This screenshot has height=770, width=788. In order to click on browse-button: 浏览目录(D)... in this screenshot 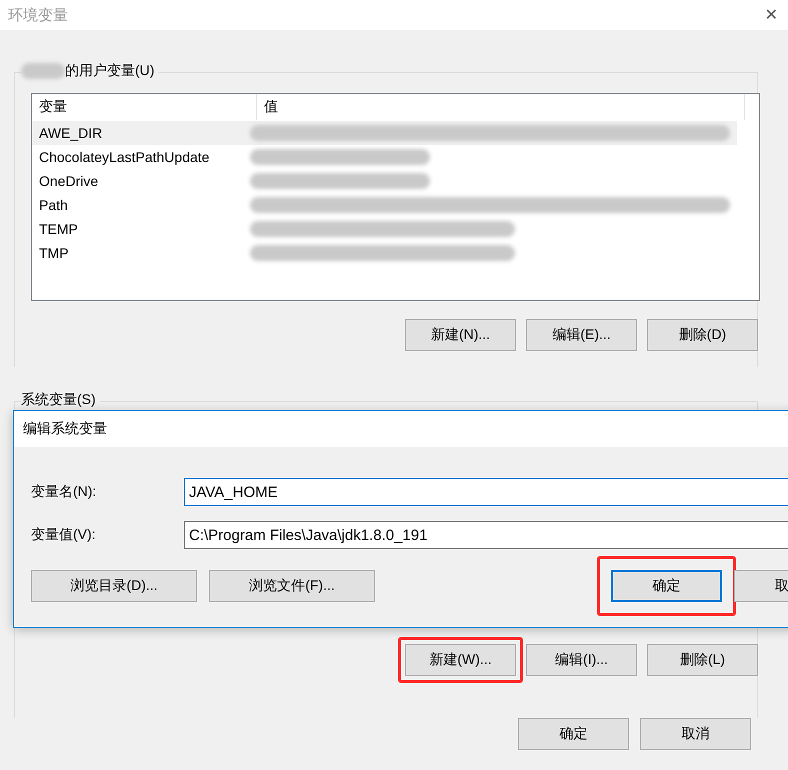, I will do `click(114, 586)`.